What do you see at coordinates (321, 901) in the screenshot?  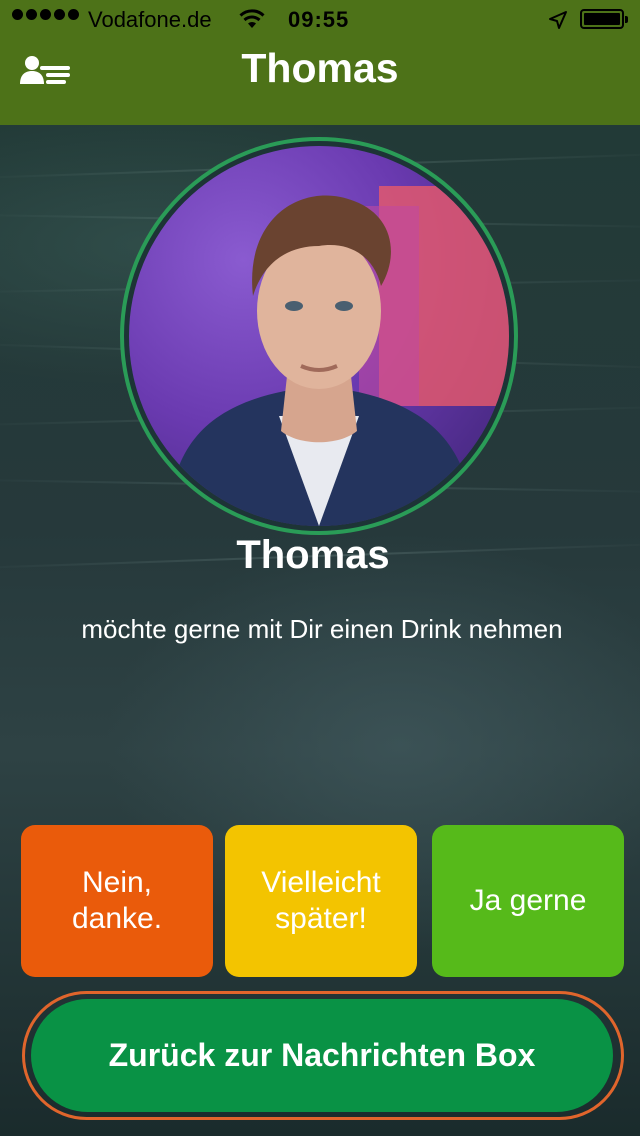 I see `maybe-later-button: Vielleicht später!` at bounding box center [321, 901].